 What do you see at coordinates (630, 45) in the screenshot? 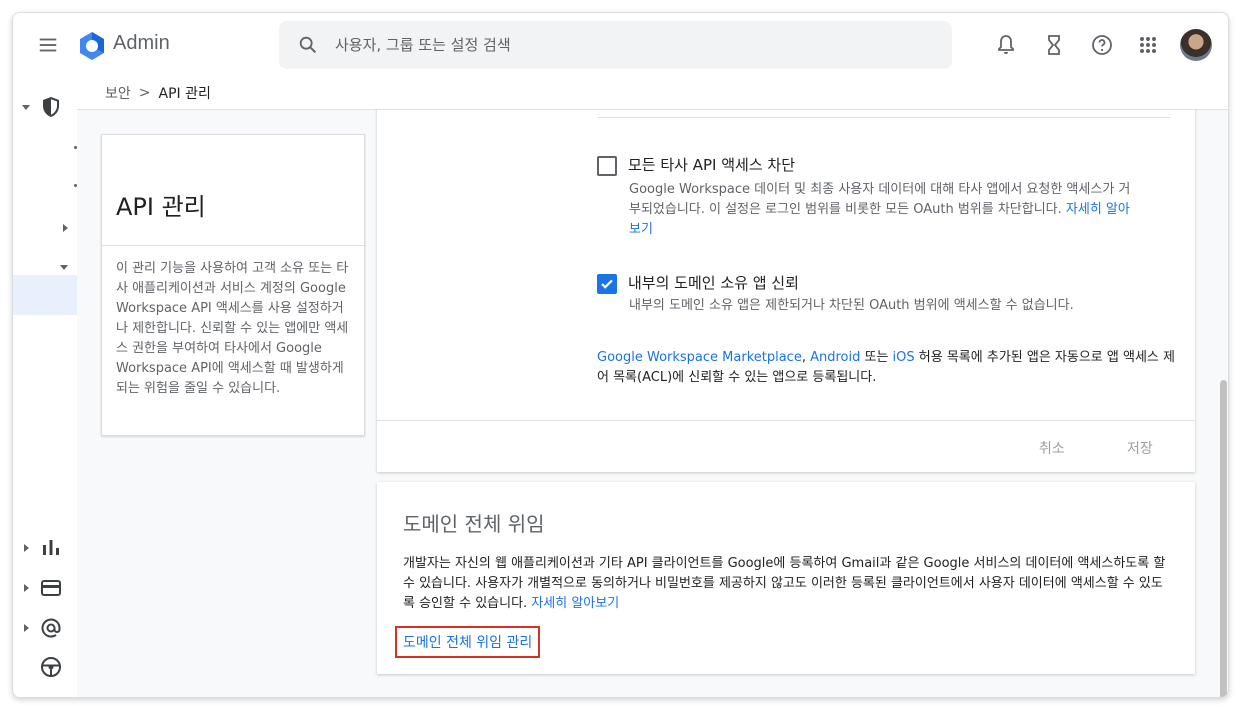
I see `search-input` at bounding box center [630, 45].